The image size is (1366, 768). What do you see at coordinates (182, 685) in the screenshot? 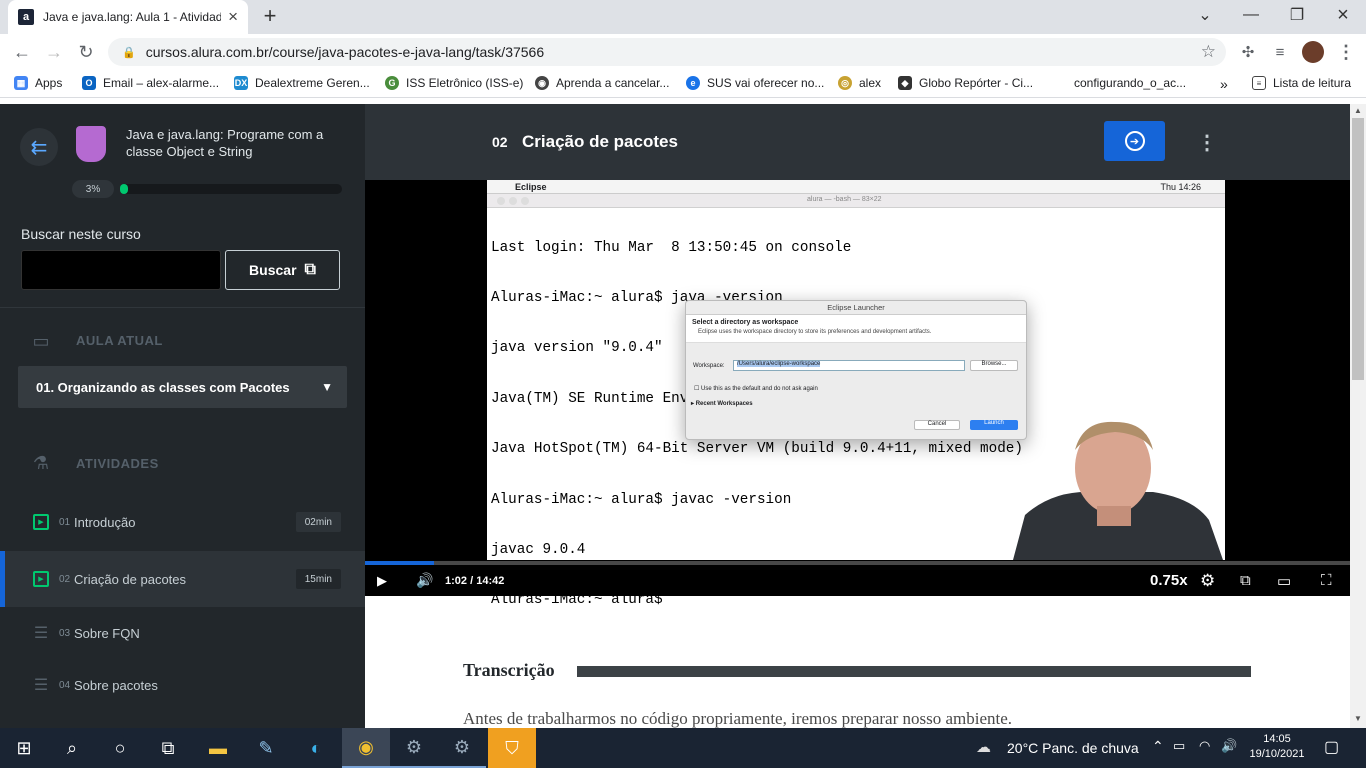
I see `activity-item: ☰ 04 Sobre pacotes` at bounding box center [182, 685].